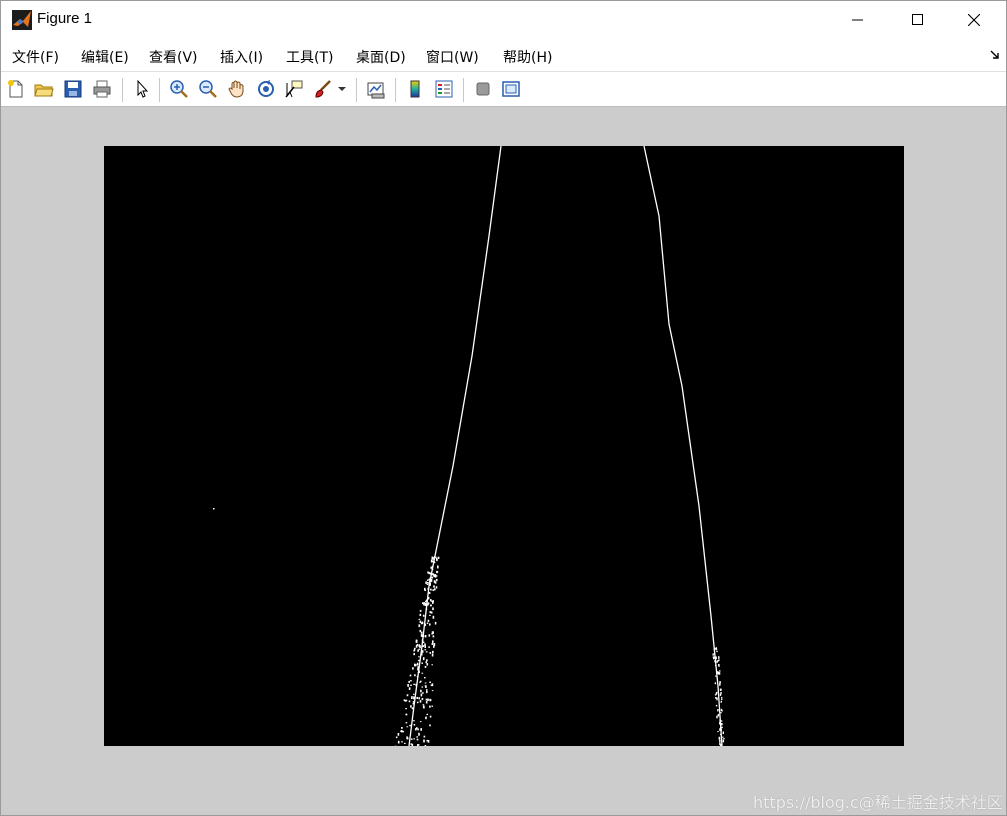 The image size is (1007, 816). What do you see at coordinates (918, 20) in the screenshot?
I see `maximize-button` at bounding box center [918, 20].